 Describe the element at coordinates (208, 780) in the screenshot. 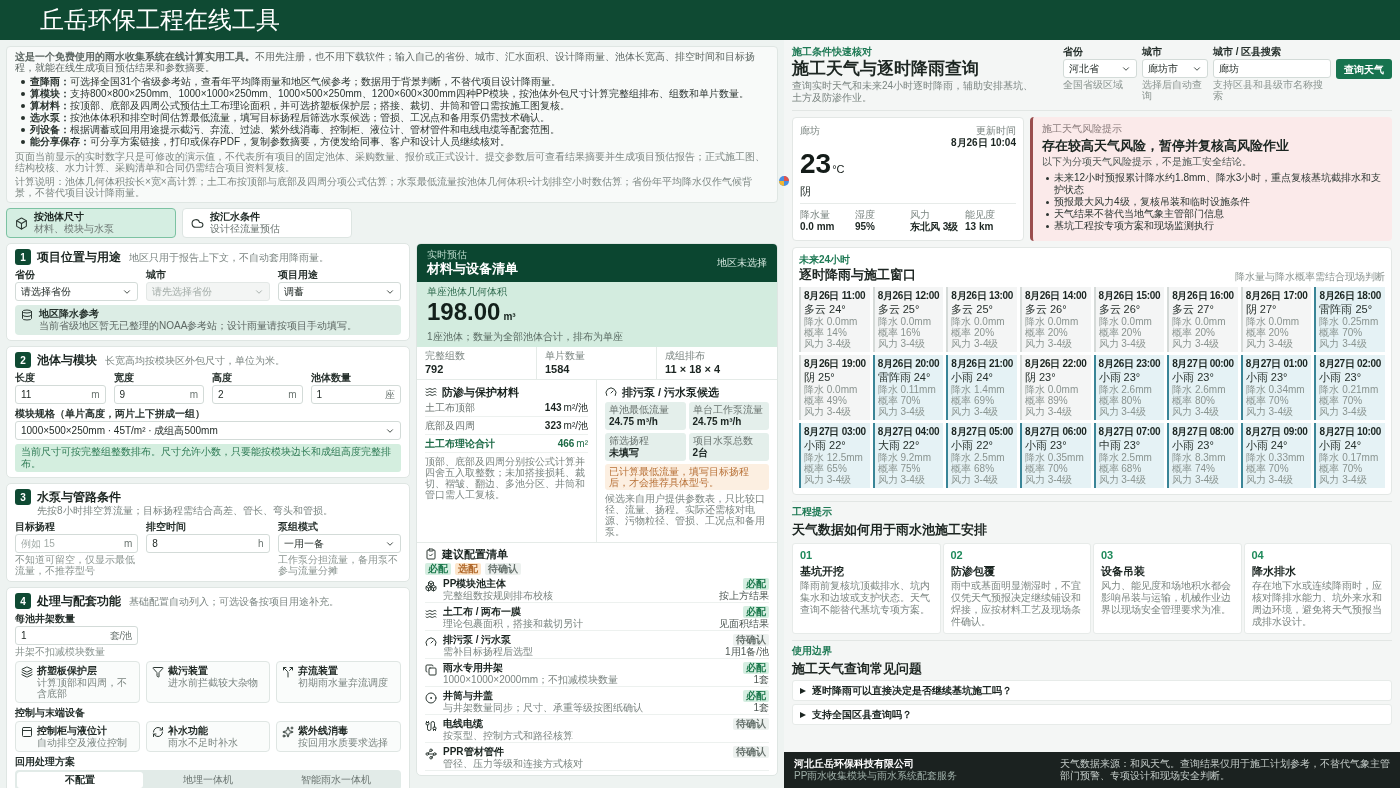

I see `segment-option: 地埋一体机` at that location.